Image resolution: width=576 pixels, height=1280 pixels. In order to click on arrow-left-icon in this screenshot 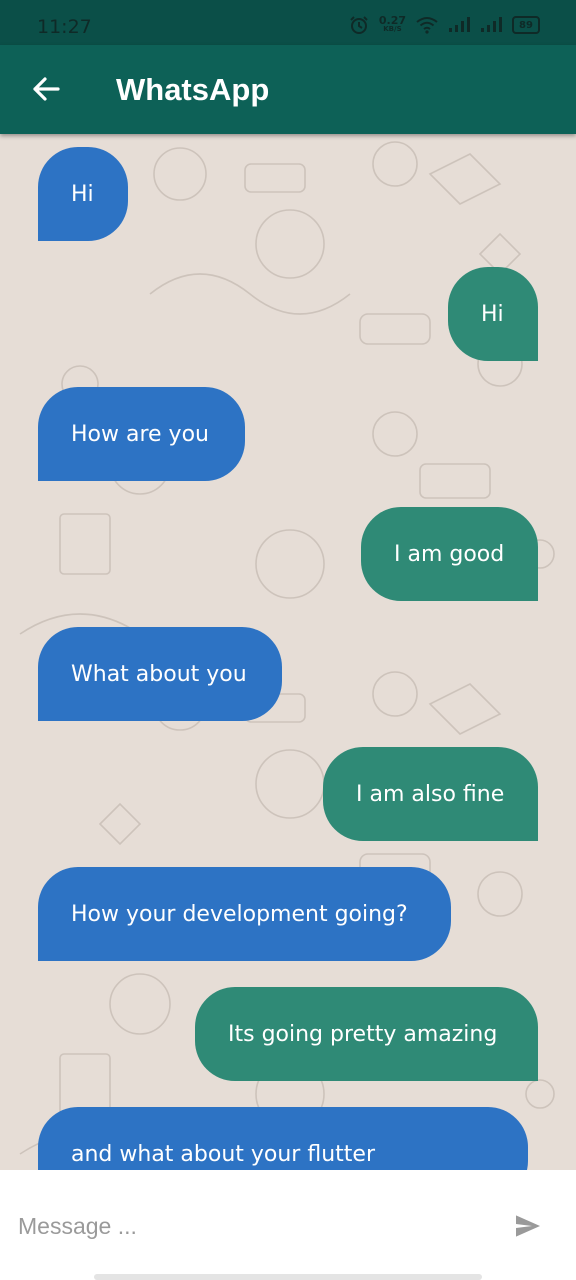, I will do `click(46, 89)`.